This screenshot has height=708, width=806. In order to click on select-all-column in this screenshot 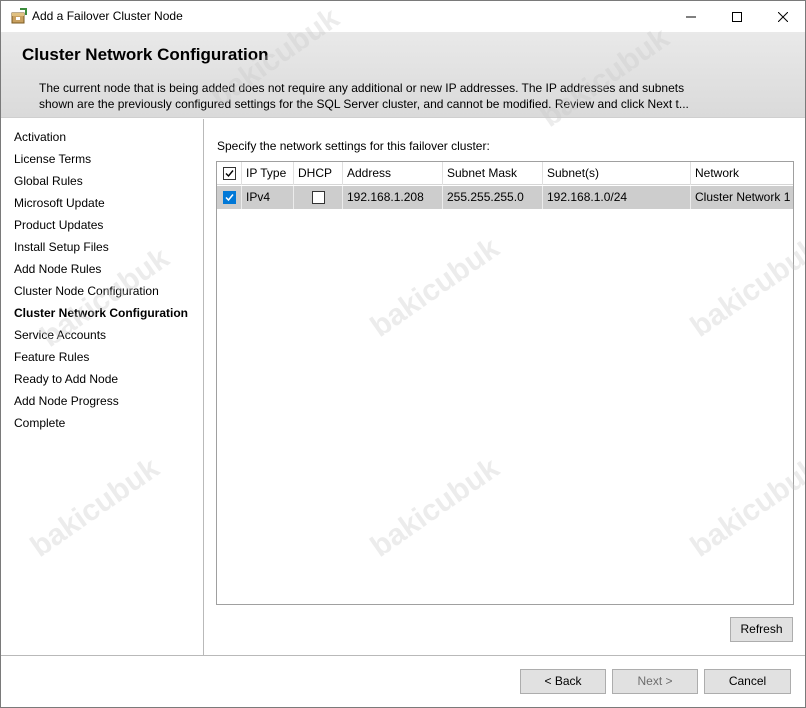, I will do `click(229, 173)`.